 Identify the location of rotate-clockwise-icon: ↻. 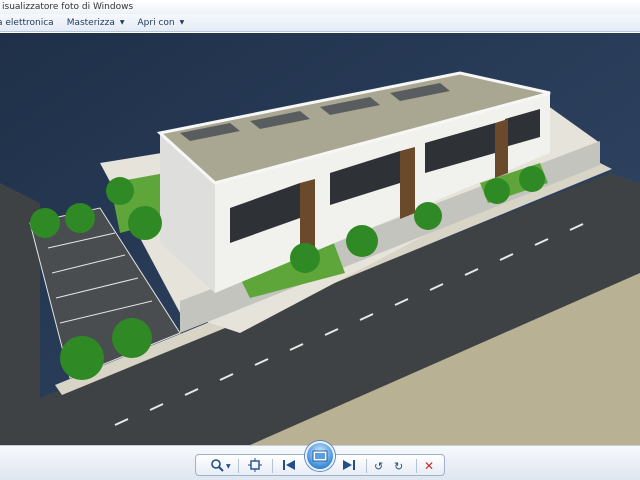
(399, 466).